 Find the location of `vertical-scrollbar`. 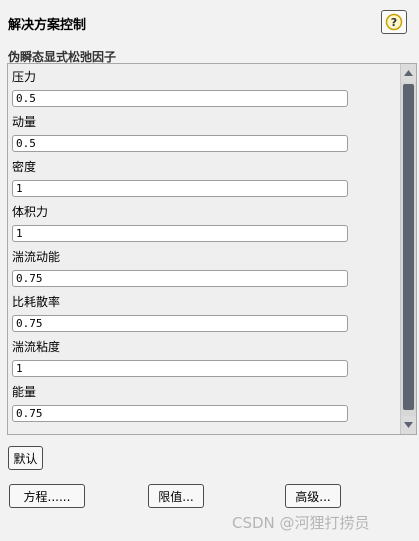

vertical-scrollbar is located at coordinates (408, 249).